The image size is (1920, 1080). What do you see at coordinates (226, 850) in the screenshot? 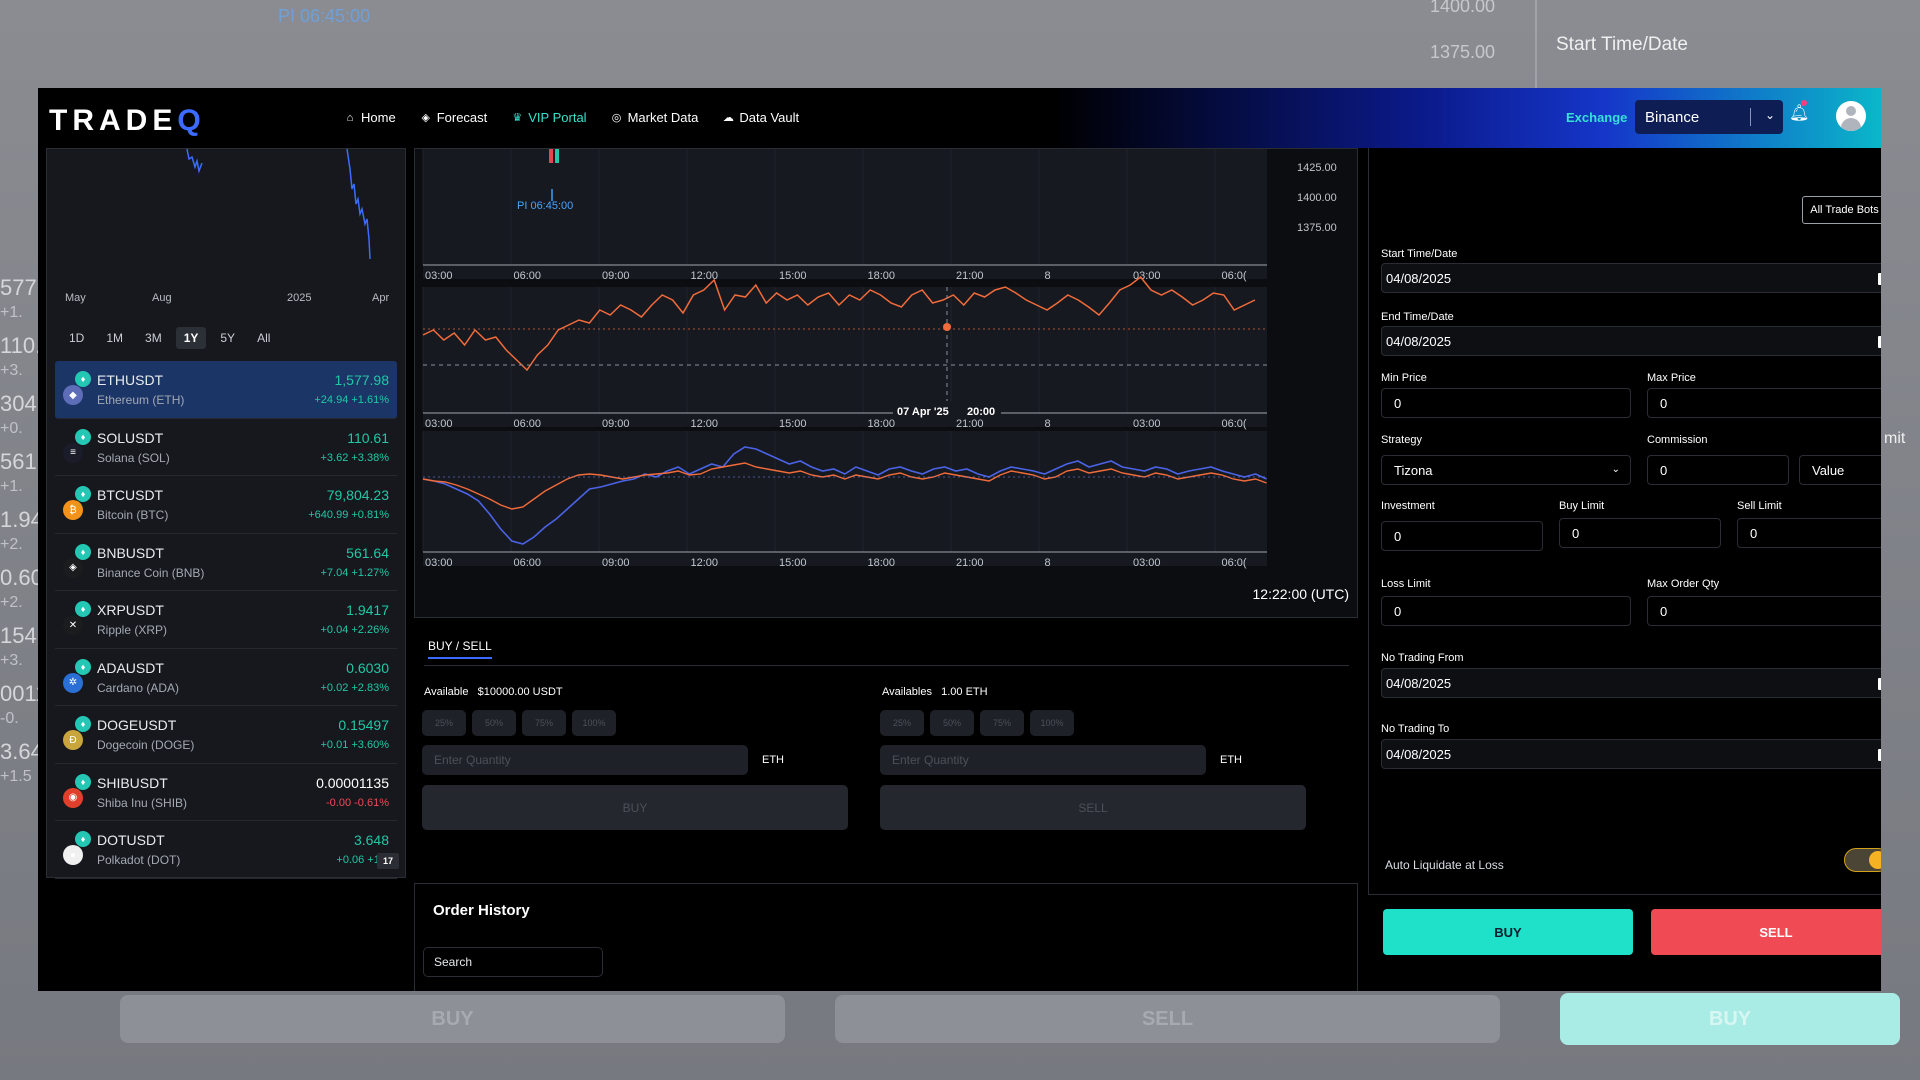
I see `coin-row-dotusdt: ● ♦ DOTUSDT Polkadot (DOT) 3.648 +0.06 +1.5` at bounding box center [226, 850].